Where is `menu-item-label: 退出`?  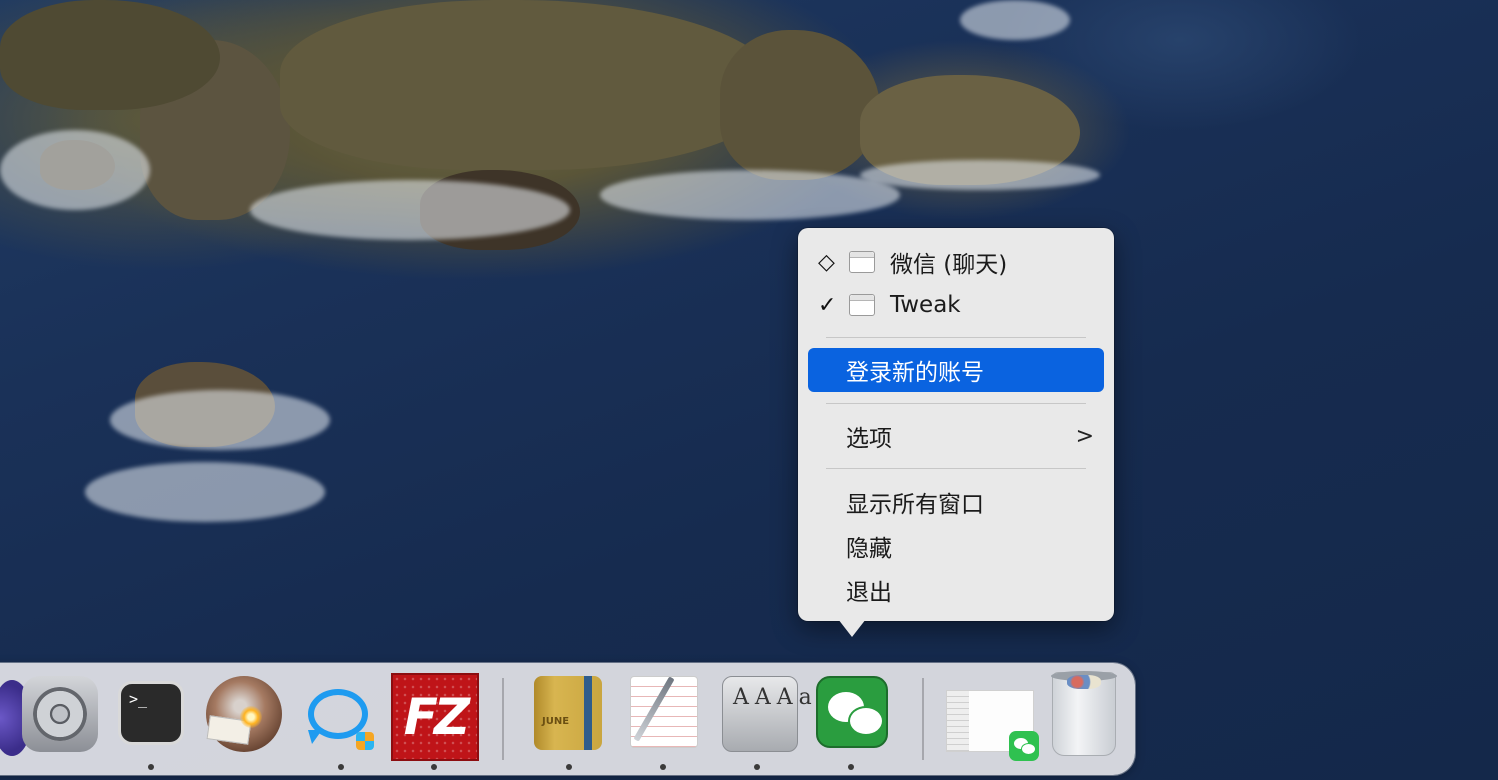 menu-item-label: 退出 is located at coordinates (869, 593).